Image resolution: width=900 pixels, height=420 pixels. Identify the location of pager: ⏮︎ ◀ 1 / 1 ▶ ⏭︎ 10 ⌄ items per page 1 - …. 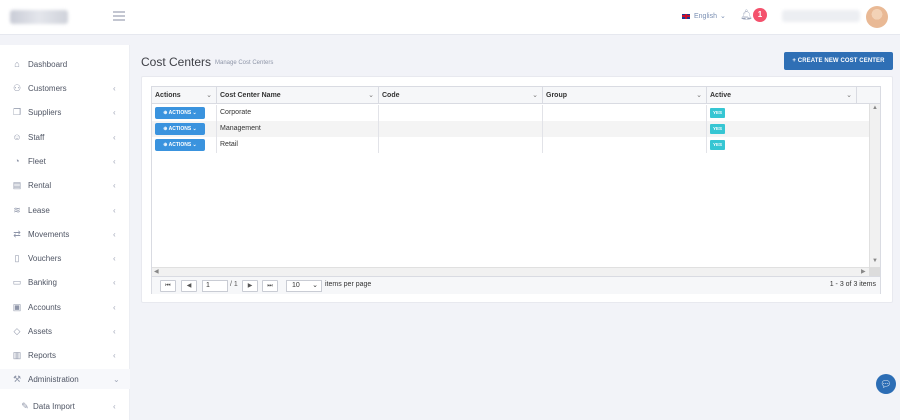
(516, 285).